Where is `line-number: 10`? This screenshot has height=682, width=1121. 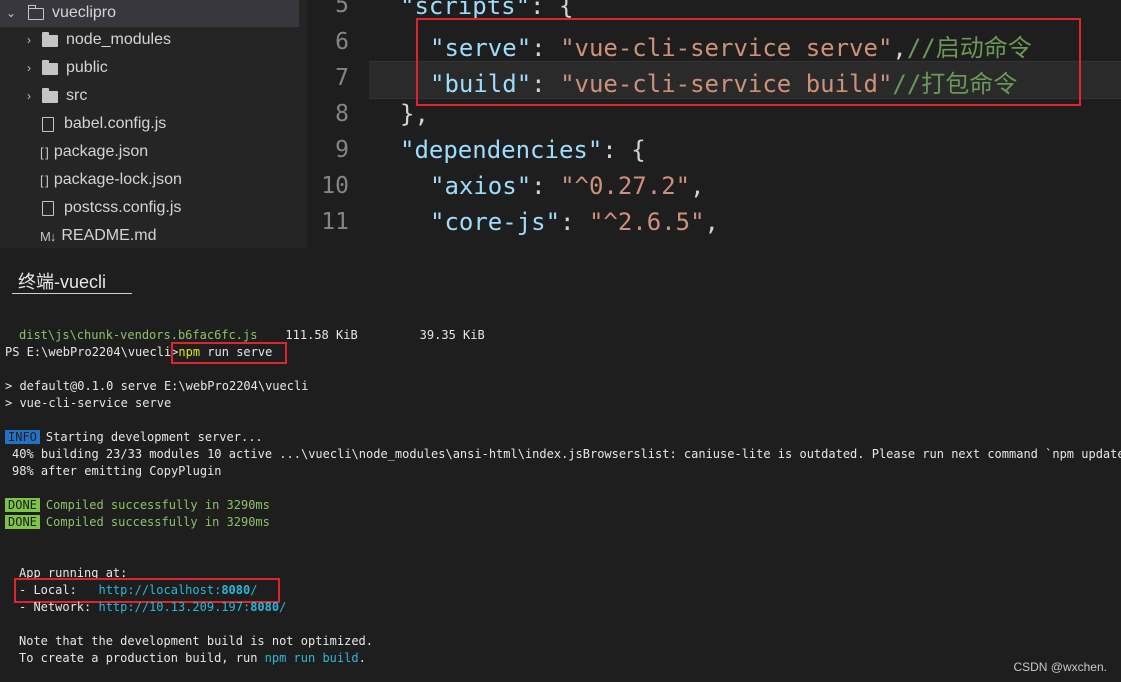
line-number: 10 is located at coordinates (335, 186).